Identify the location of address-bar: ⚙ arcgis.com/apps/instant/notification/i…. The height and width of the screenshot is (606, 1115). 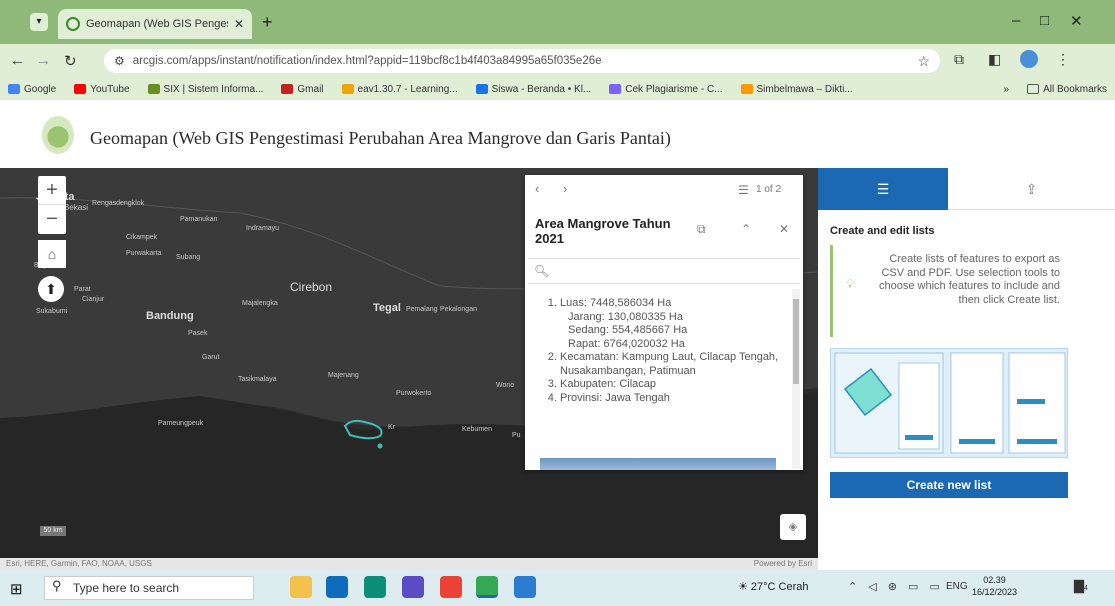
(522, 61).